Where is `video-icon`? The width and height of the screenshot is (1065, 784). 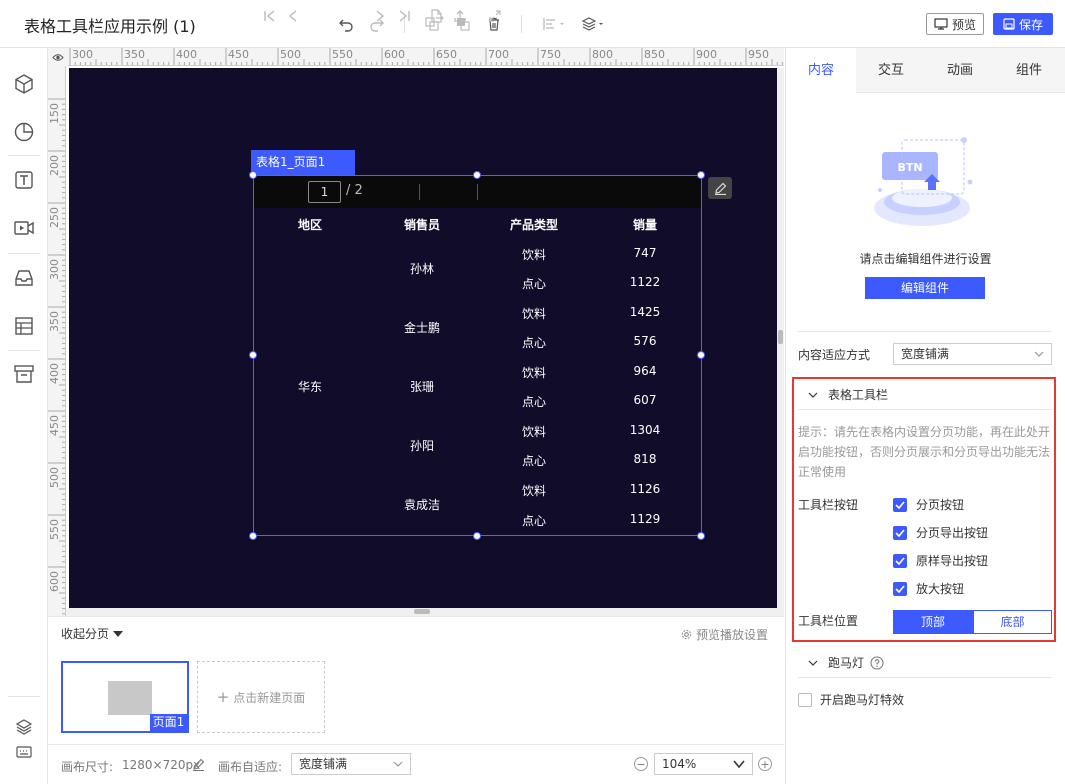 video-icon is located at coordinates (24, 228).